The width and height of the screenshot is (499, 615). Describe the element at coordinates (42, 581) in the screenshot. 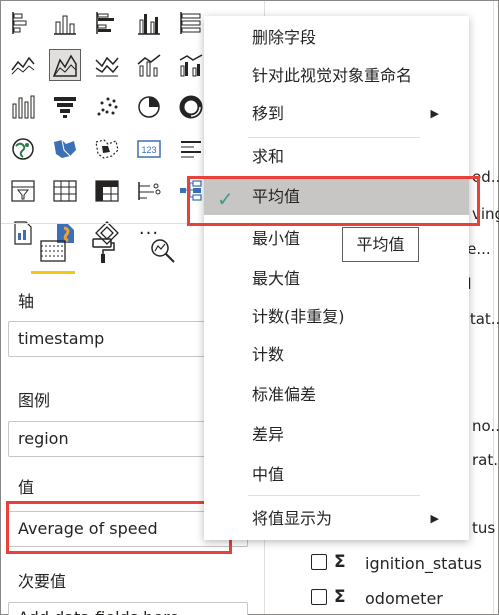

I see `secondary-values-label: 次要值` at that location.